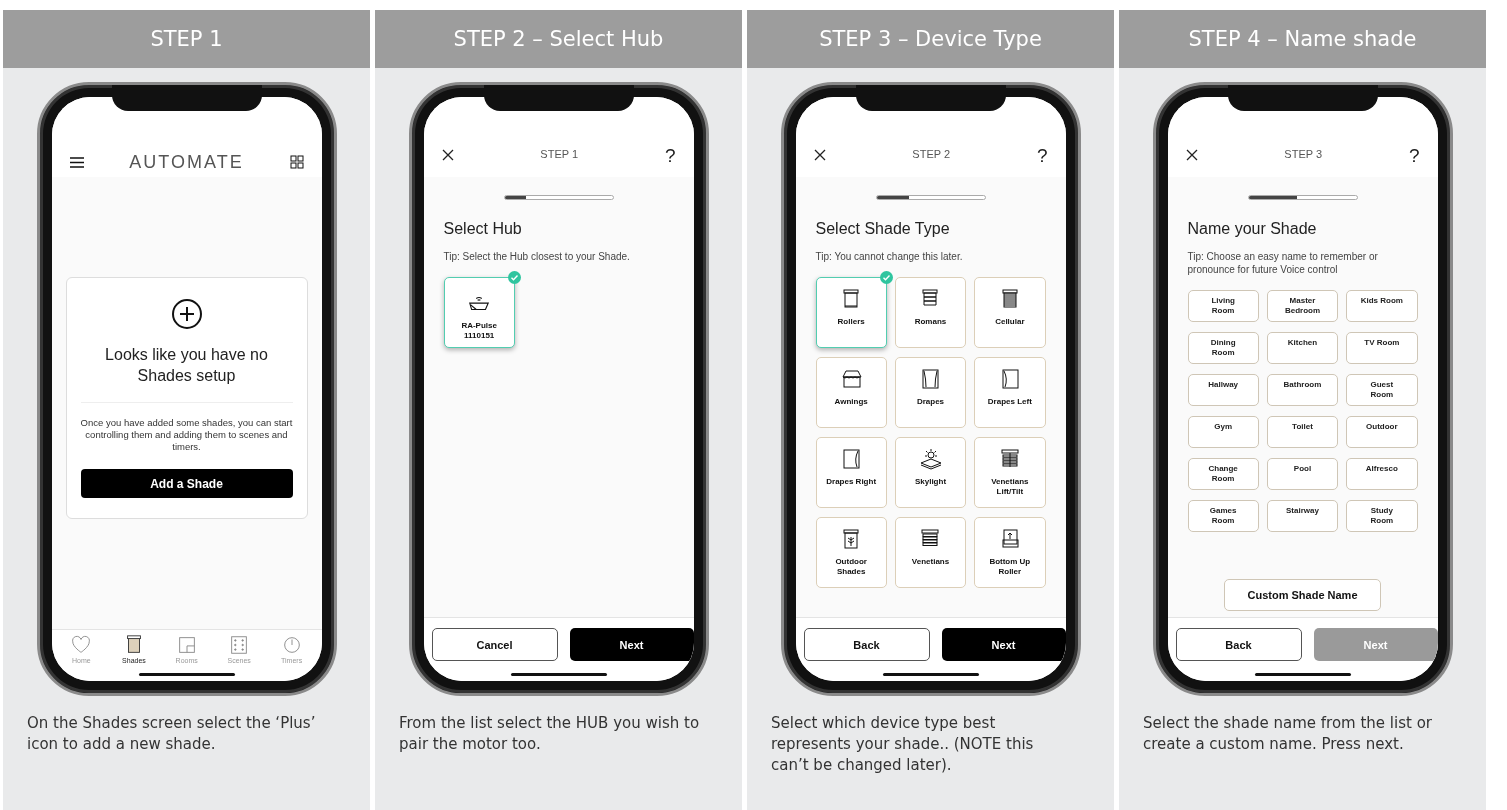 The width and height of the screenshot is (1507, 810). I want to click on custom-name-button: Custom Shade Name, so click(1302, 595).